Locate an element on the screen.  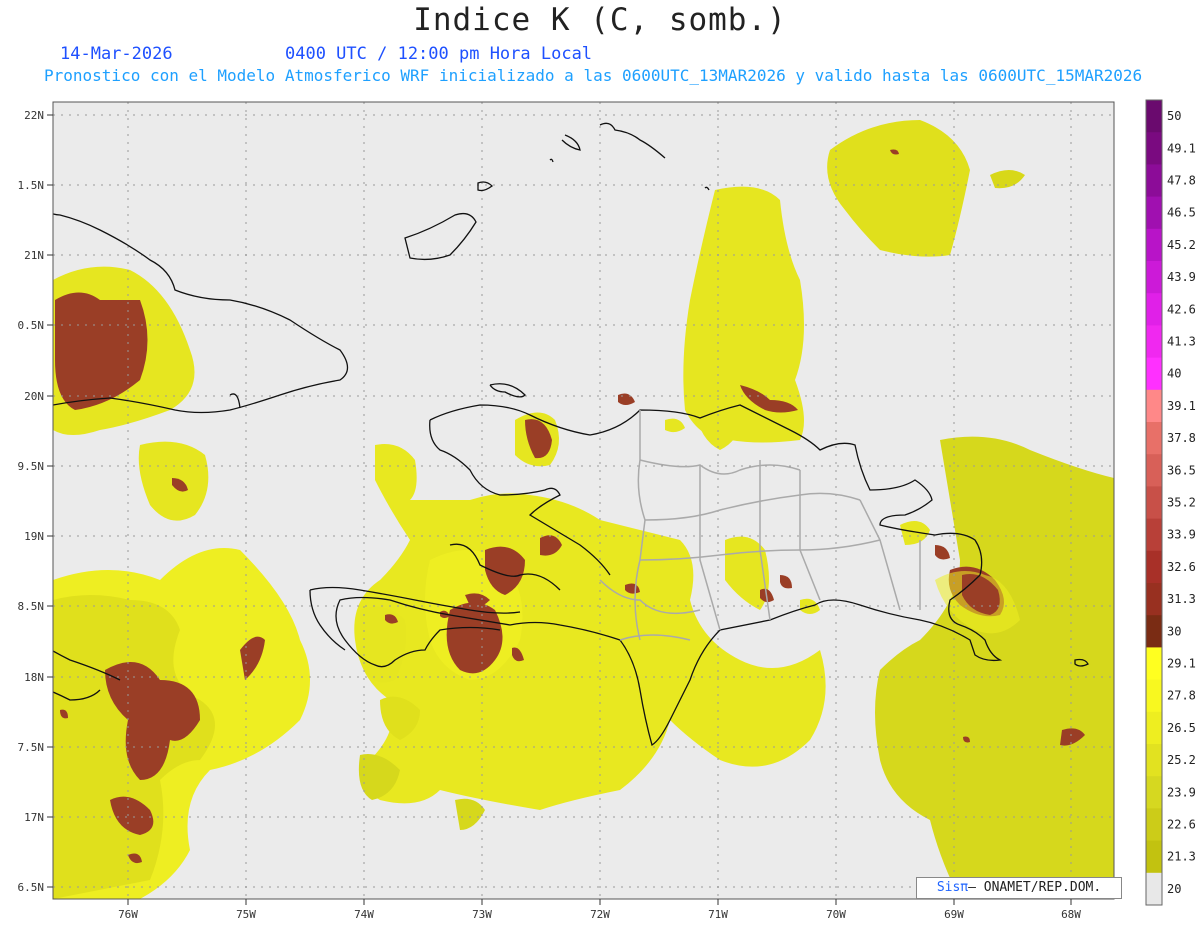
colorbar-label: 43.9 is located at coordinates (1181, 277).